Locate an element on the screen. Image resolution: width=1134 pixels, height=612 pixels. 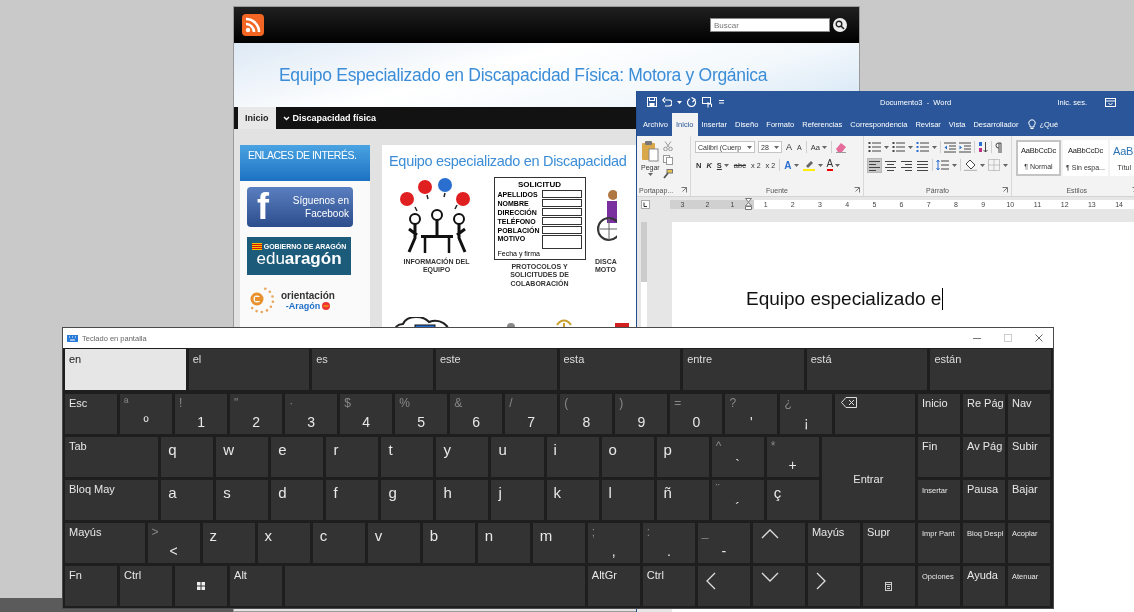
key: ¿ ¡ is located at coordinates (806, 414).